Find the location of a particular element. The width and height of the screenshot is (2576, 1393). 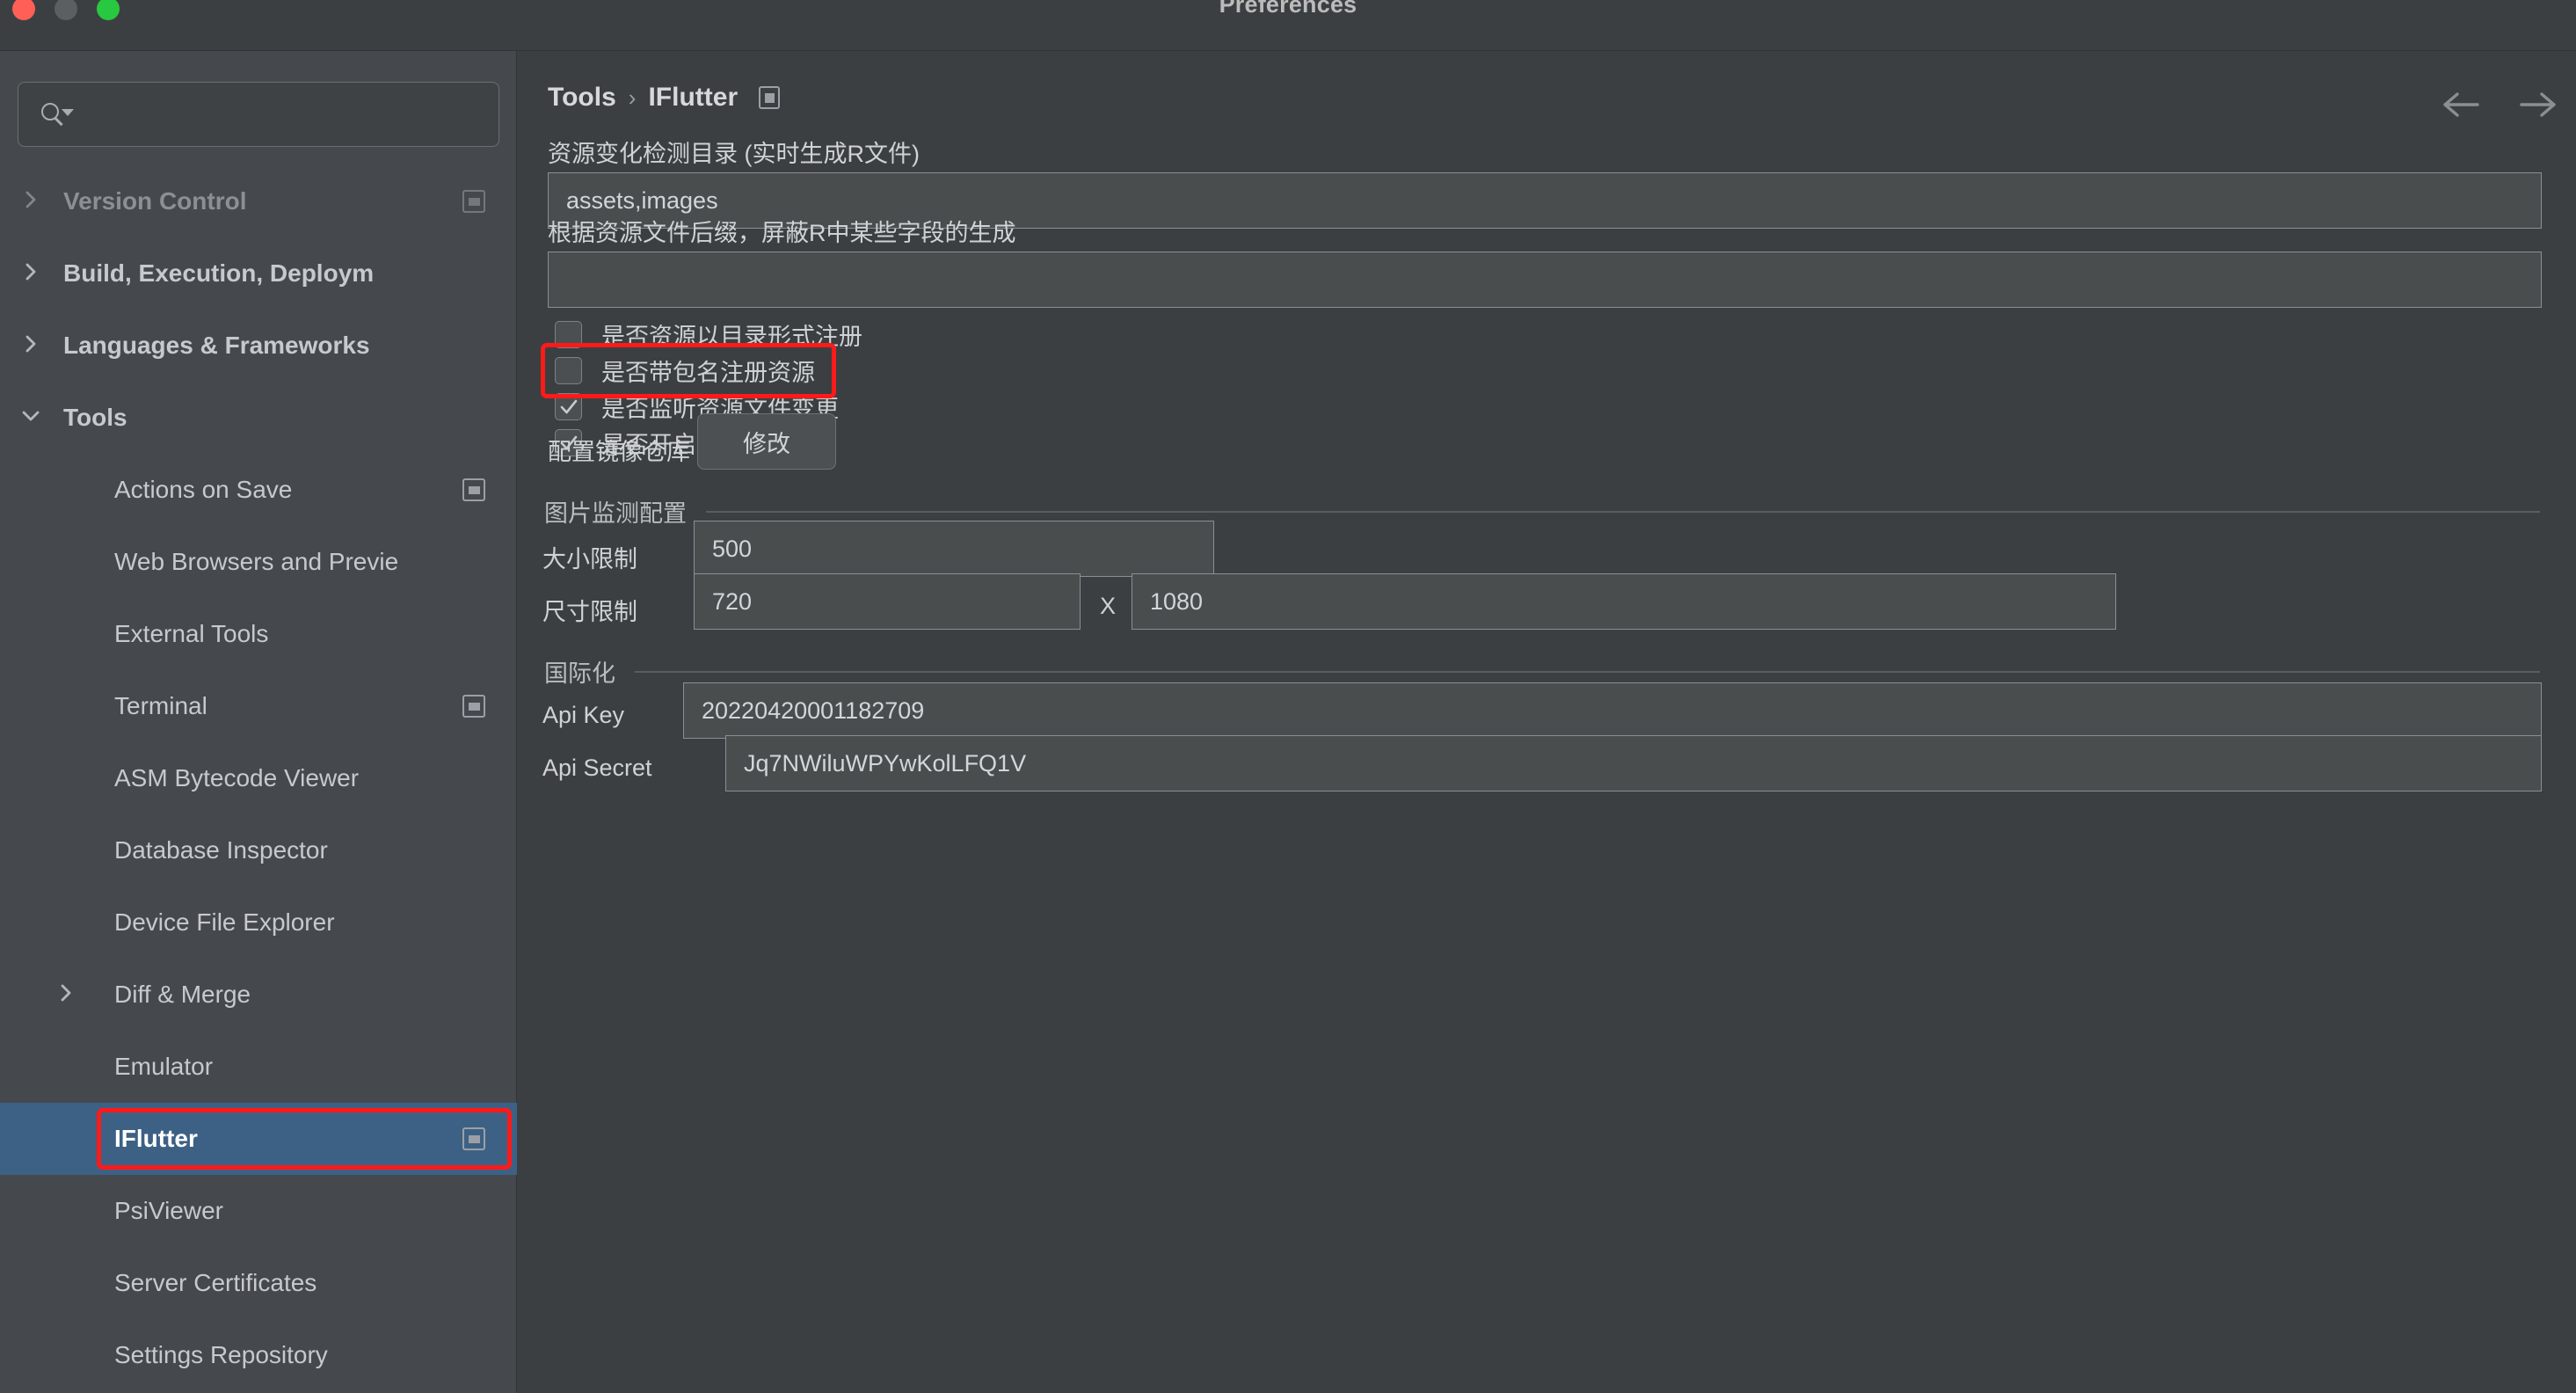

sidebar-item-asm-bytecode-viewer: ASM Bytecode Viewer is located at coordinates (258, 778).